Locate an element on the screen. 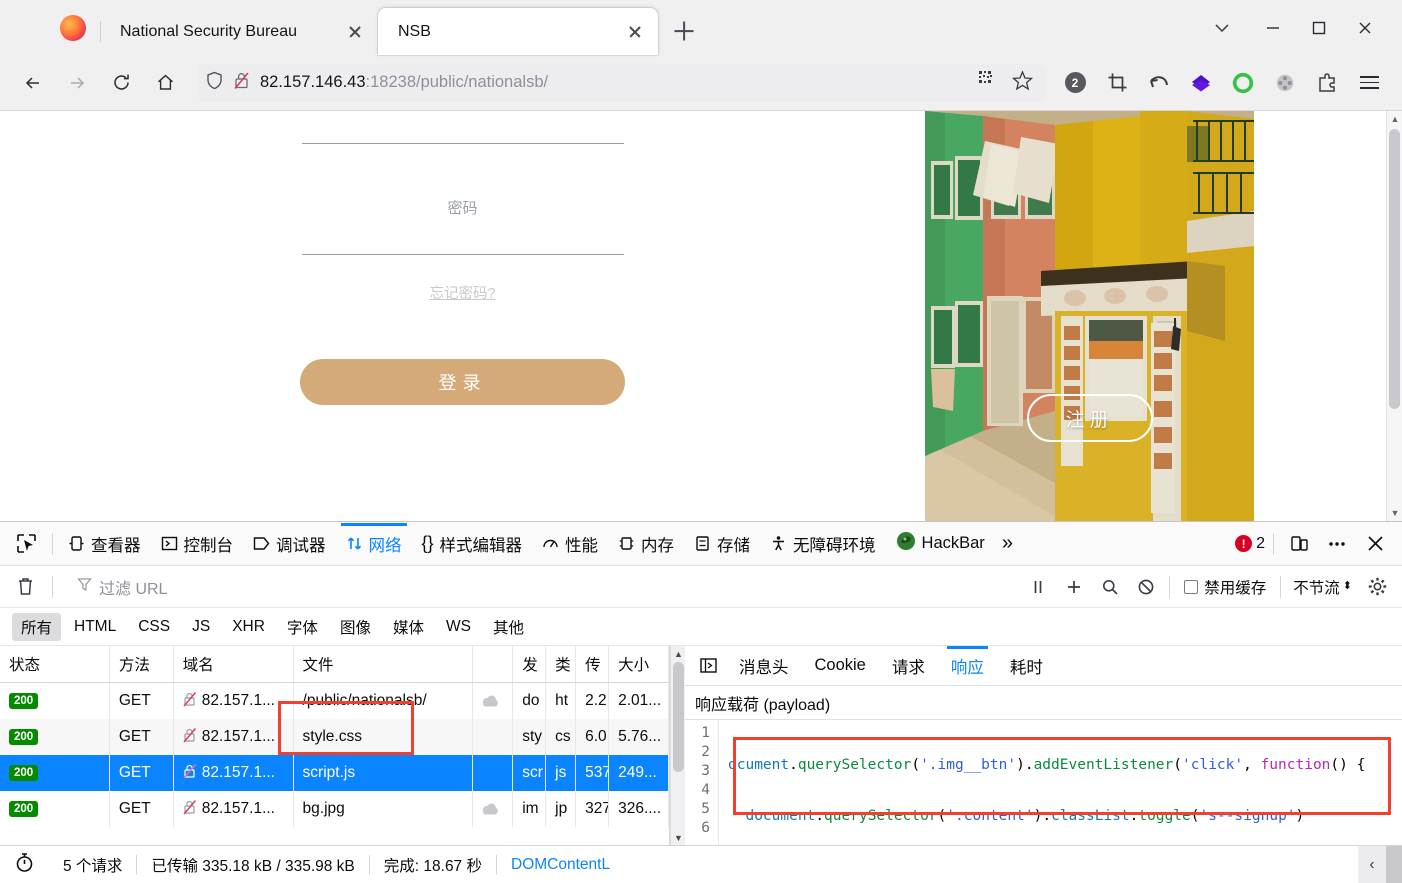 The height and width of the screenshot is (883, 1402). crop-icon is located at coordinates (1117, 83).